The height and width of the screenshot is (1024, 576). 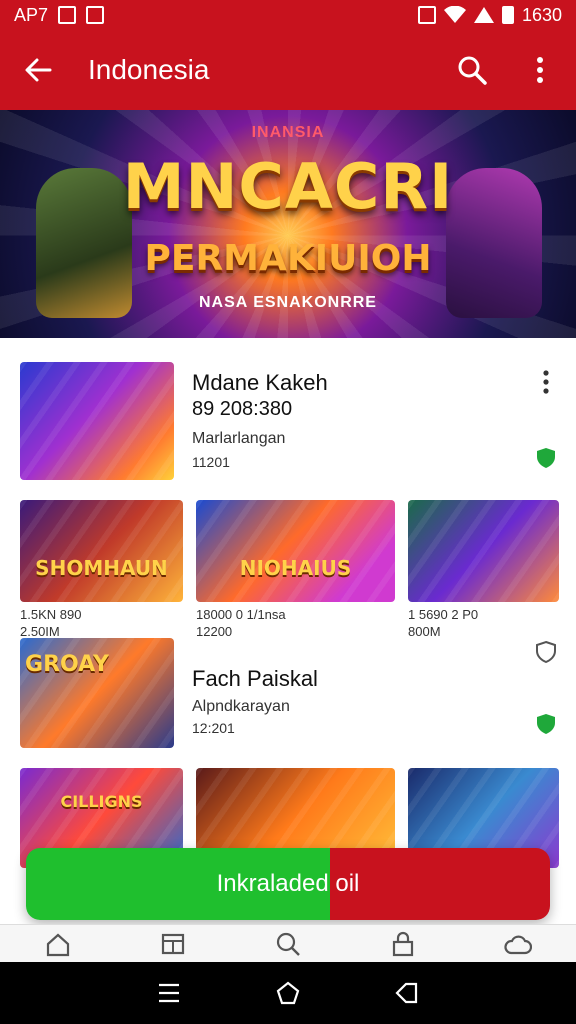 I want to click on gallery-icon, so click(x=67, y=15).